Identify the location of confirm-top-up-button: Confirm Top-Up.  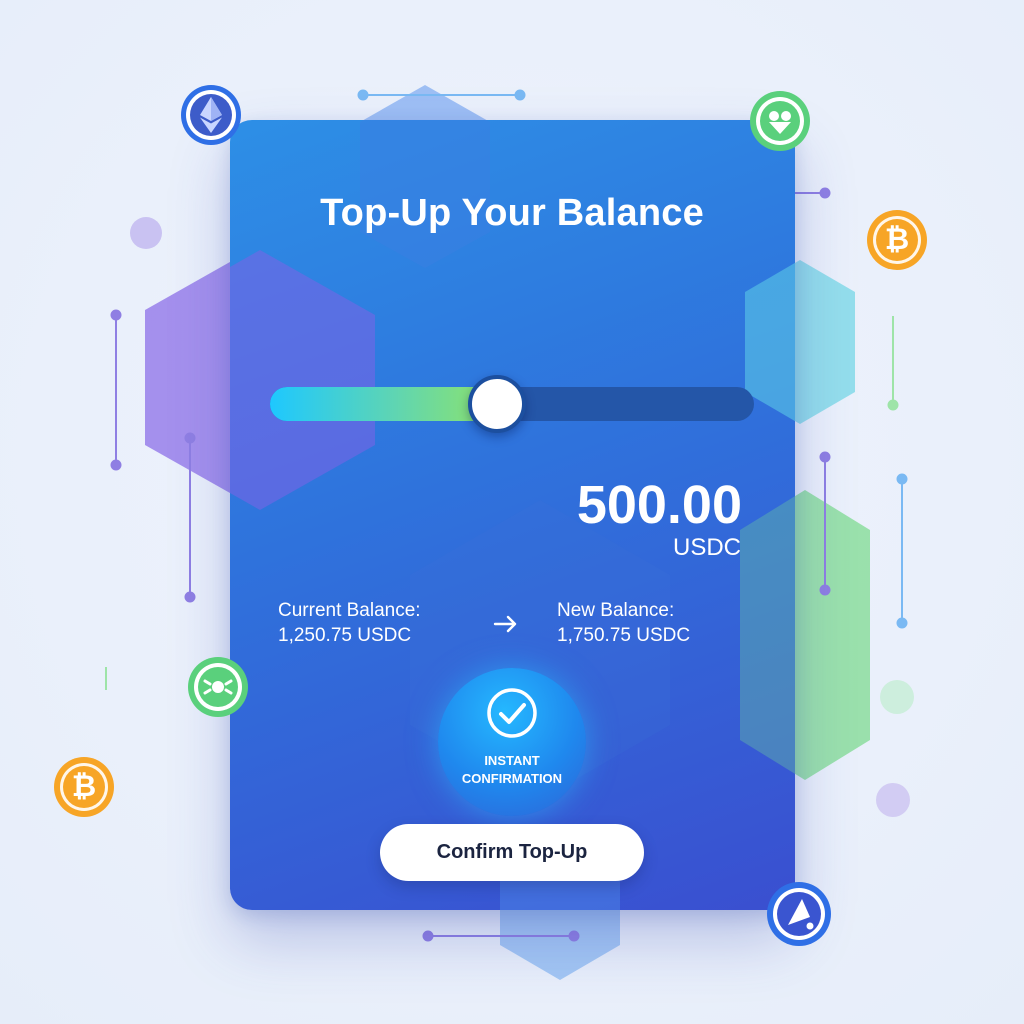
(512, 852).